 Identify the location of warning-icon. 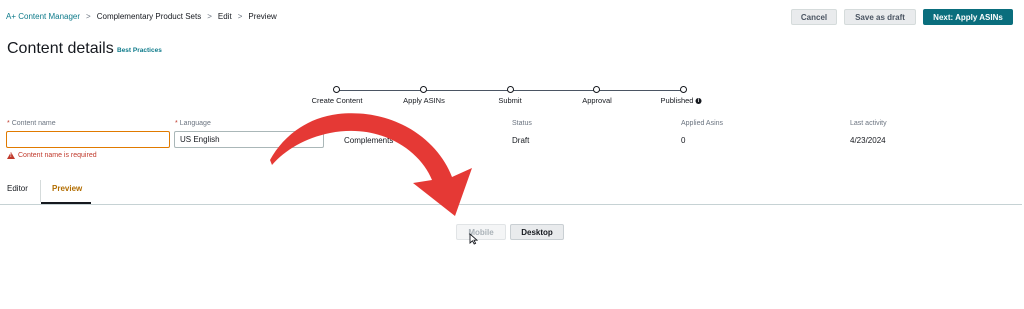
(11, 155).